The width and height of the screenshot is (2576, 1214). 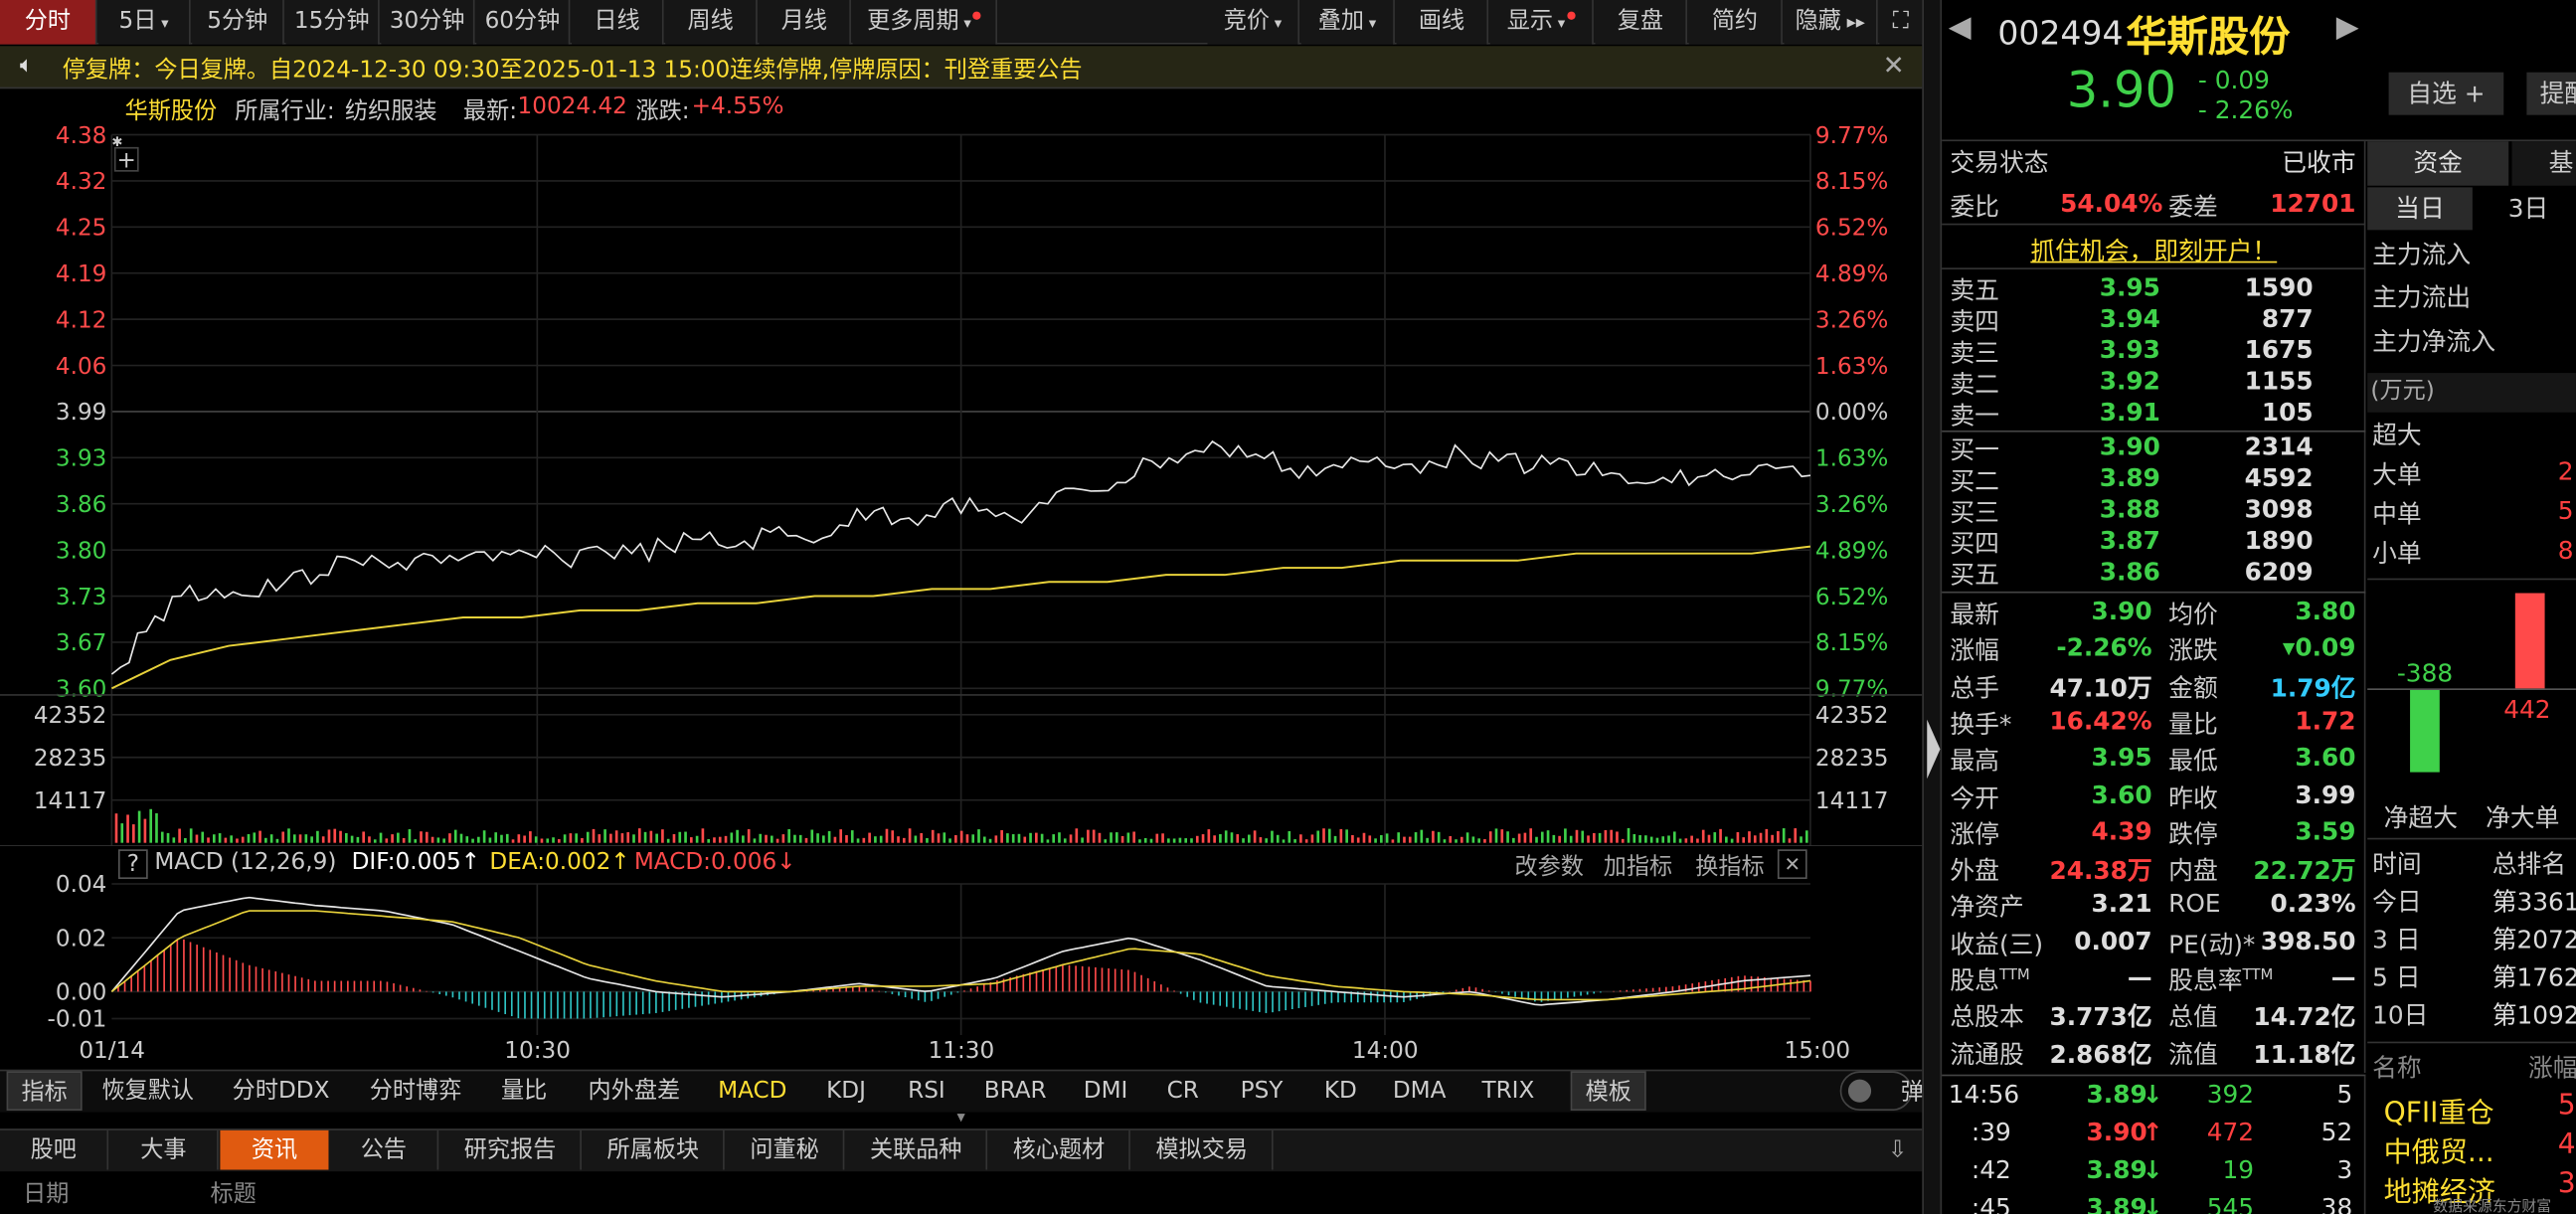 I want to click on add-watchlist-button: 自选 +, so click(x=2446, y=93).